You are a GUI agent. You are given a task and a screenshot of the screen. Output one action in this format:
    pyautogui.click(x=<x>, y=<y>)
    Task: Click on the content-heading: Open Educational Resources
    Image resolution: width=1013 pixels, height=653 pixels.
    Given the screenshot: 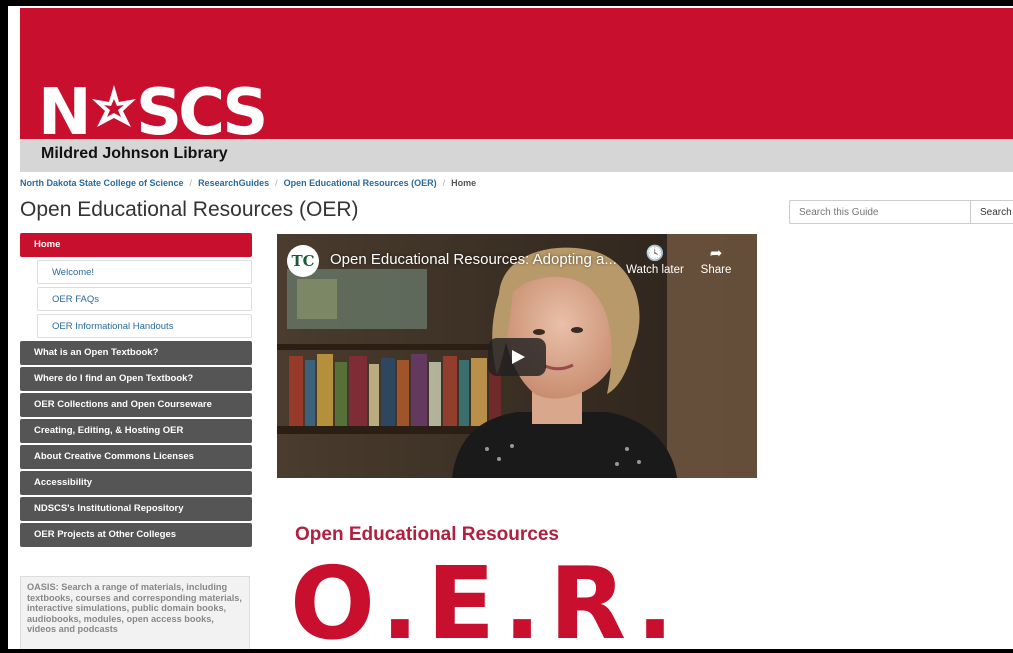 What is the action you would take?
    pyautogui.click(x=427, y=534)
    